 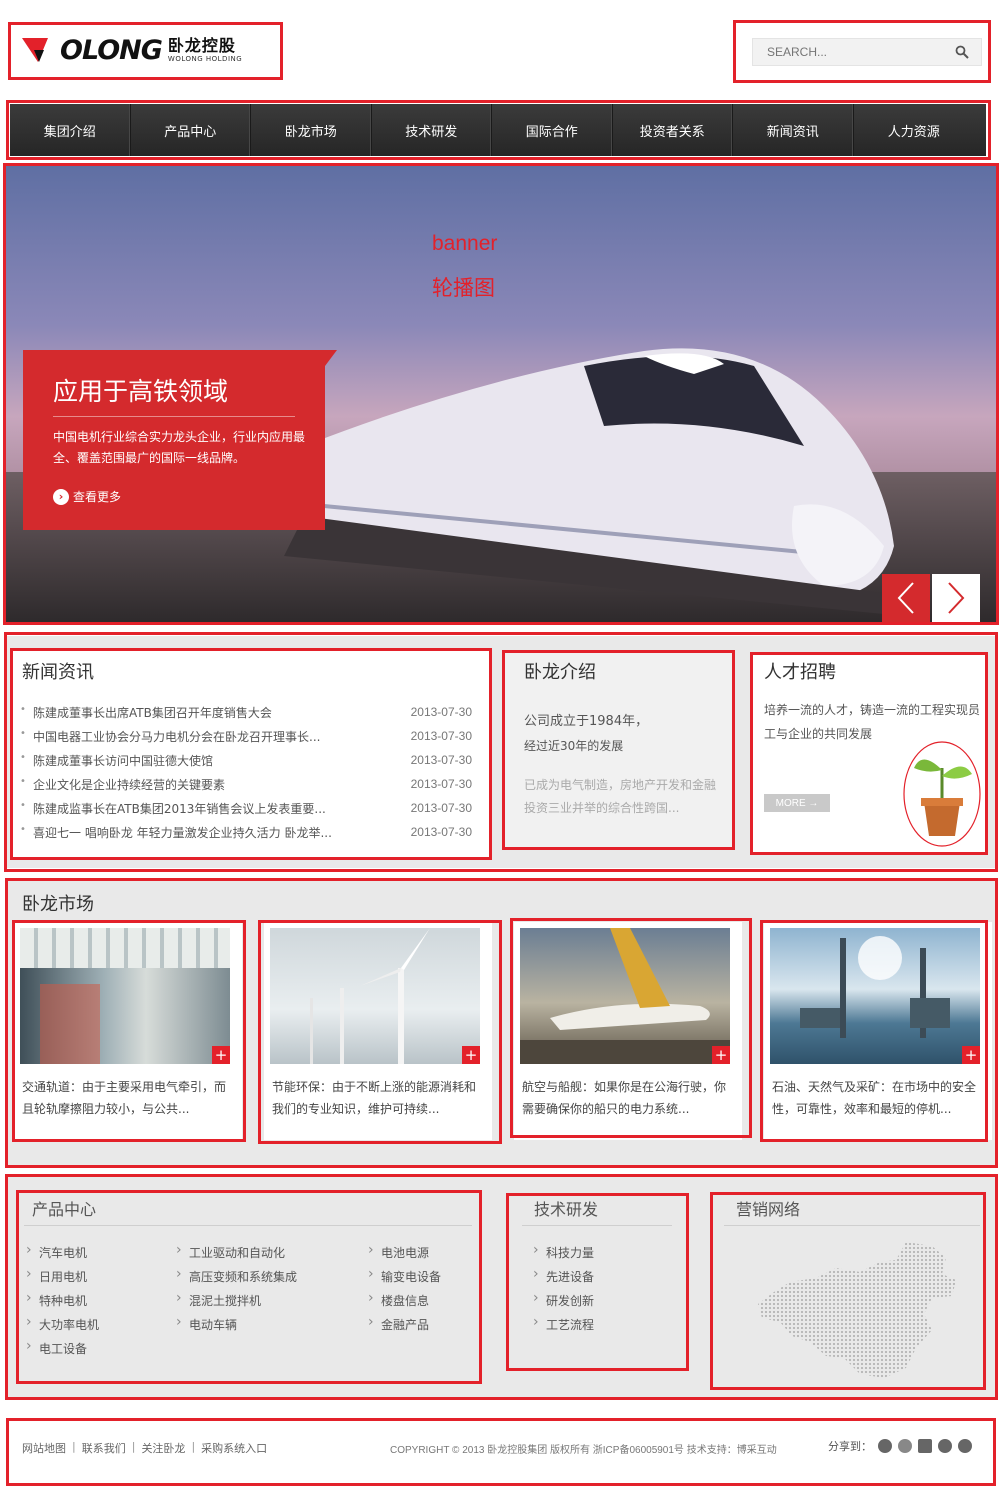 I want to click on renren-icon, so click(x=945, y=1446).